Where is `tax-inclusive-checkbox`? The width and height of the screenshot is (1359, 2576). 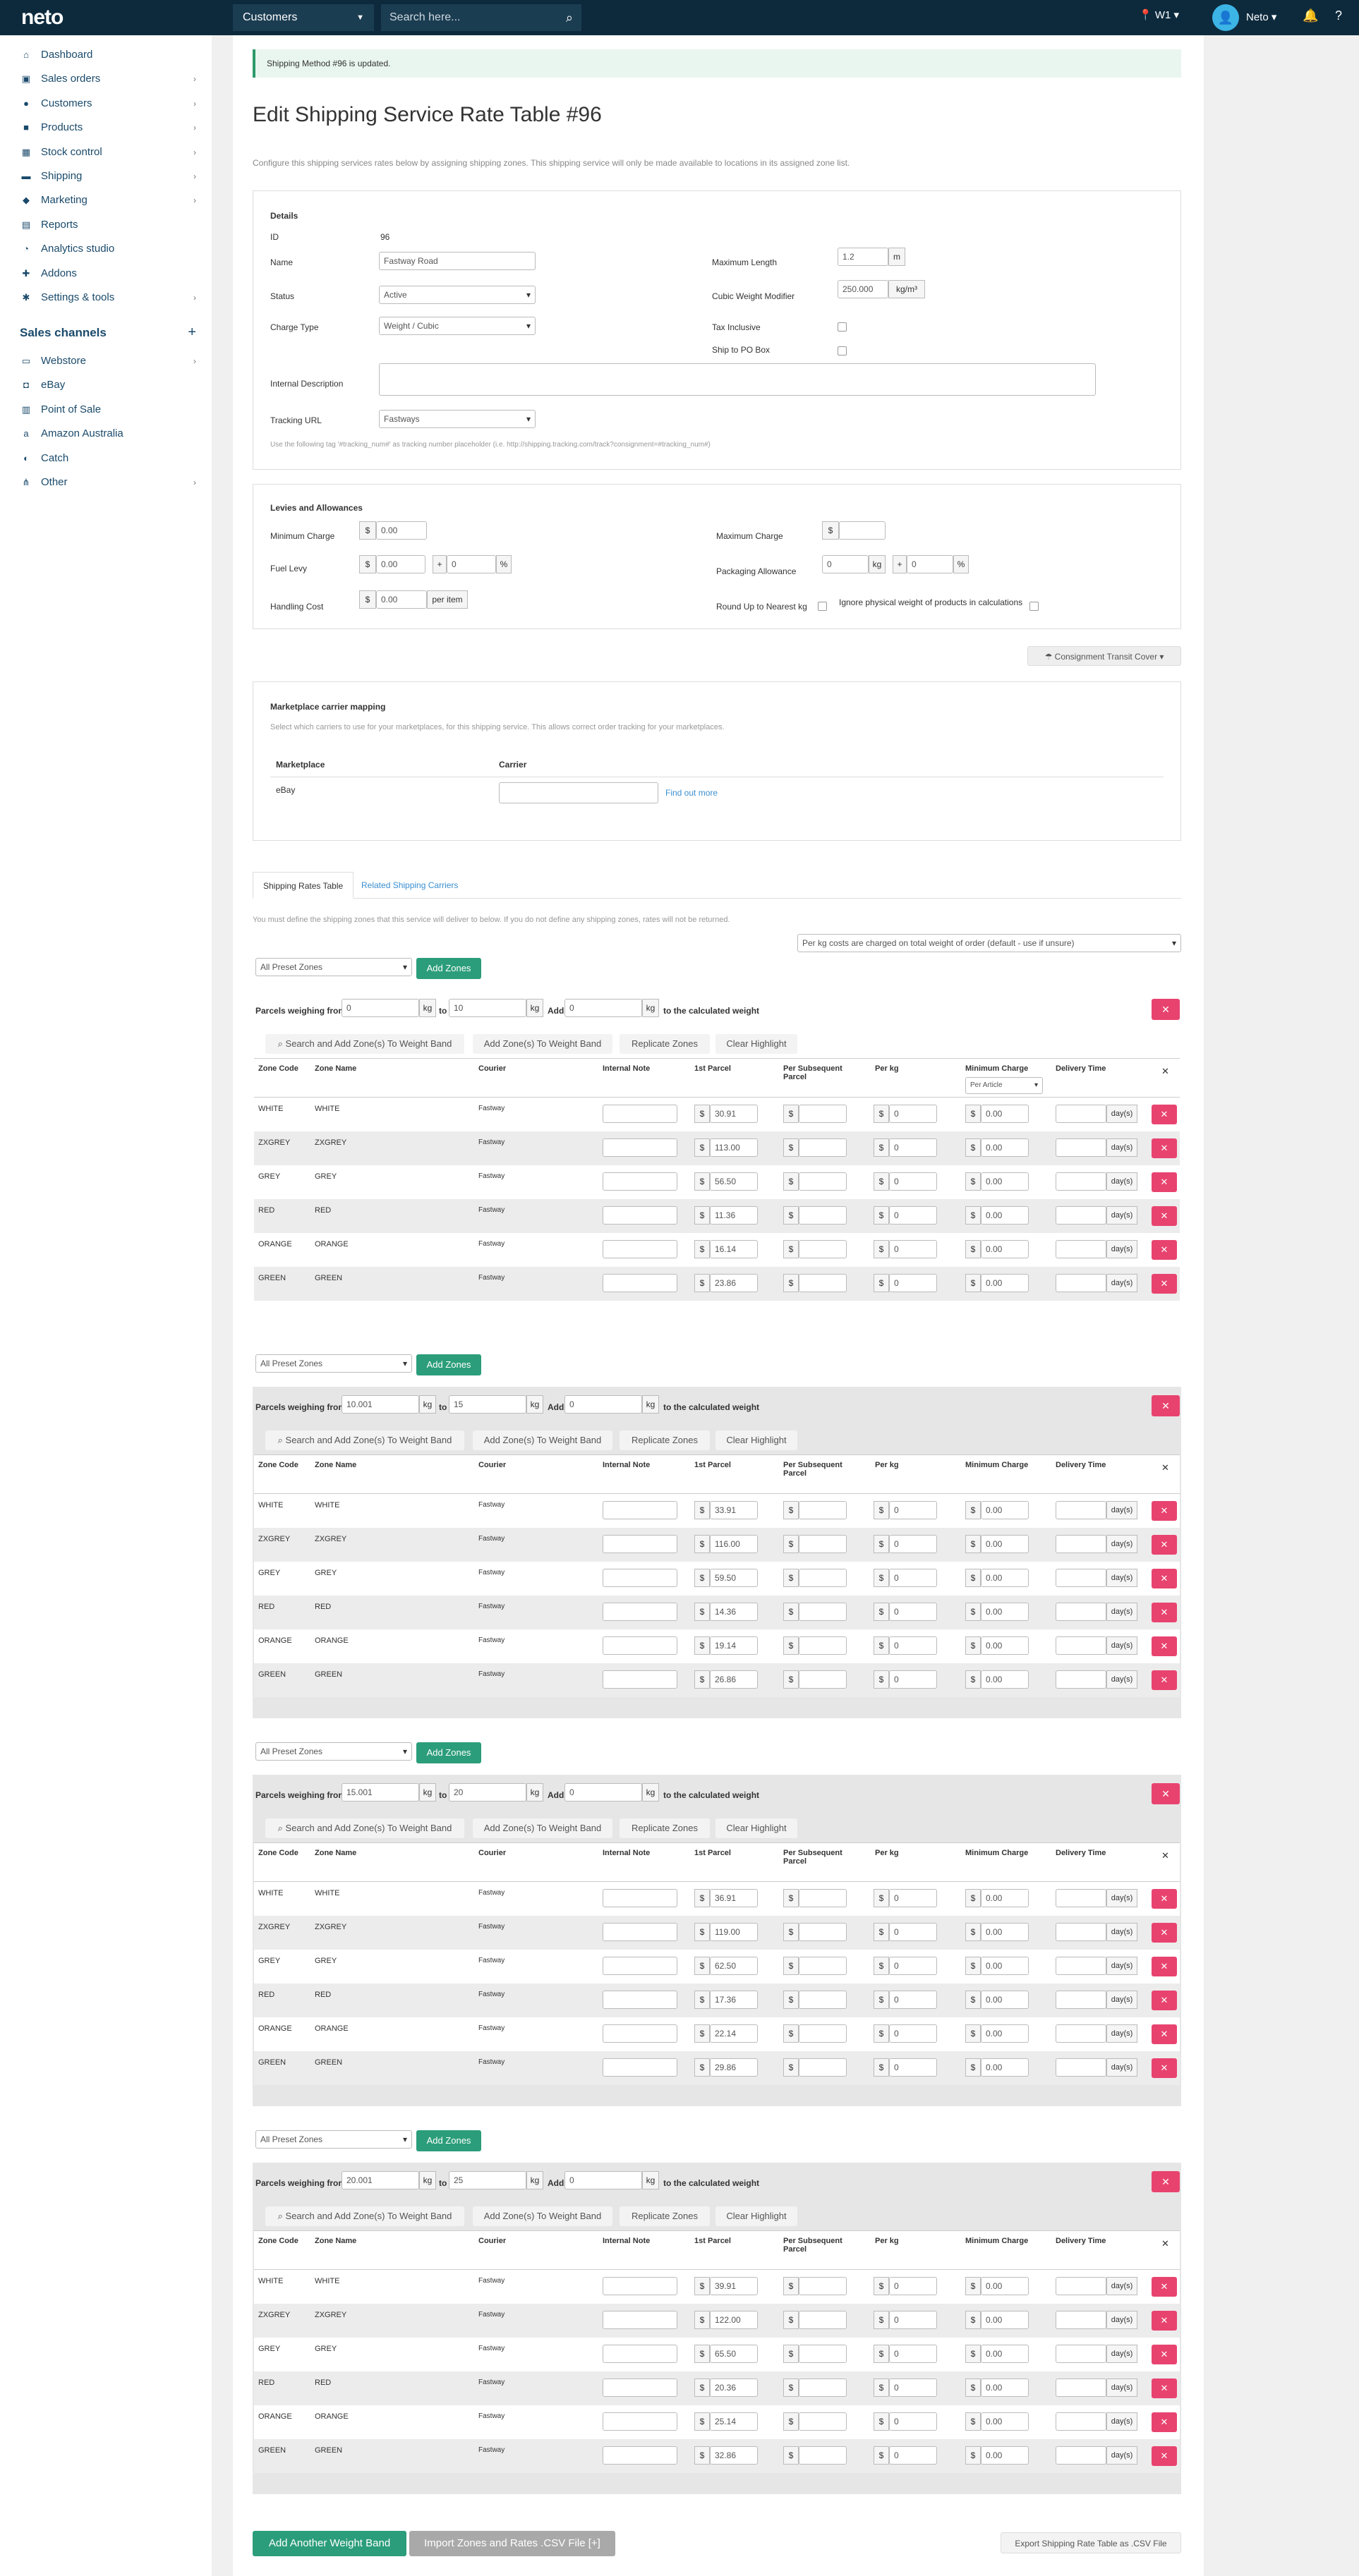
tax-inclusive-checkbox is located at coordinates (842, 327).